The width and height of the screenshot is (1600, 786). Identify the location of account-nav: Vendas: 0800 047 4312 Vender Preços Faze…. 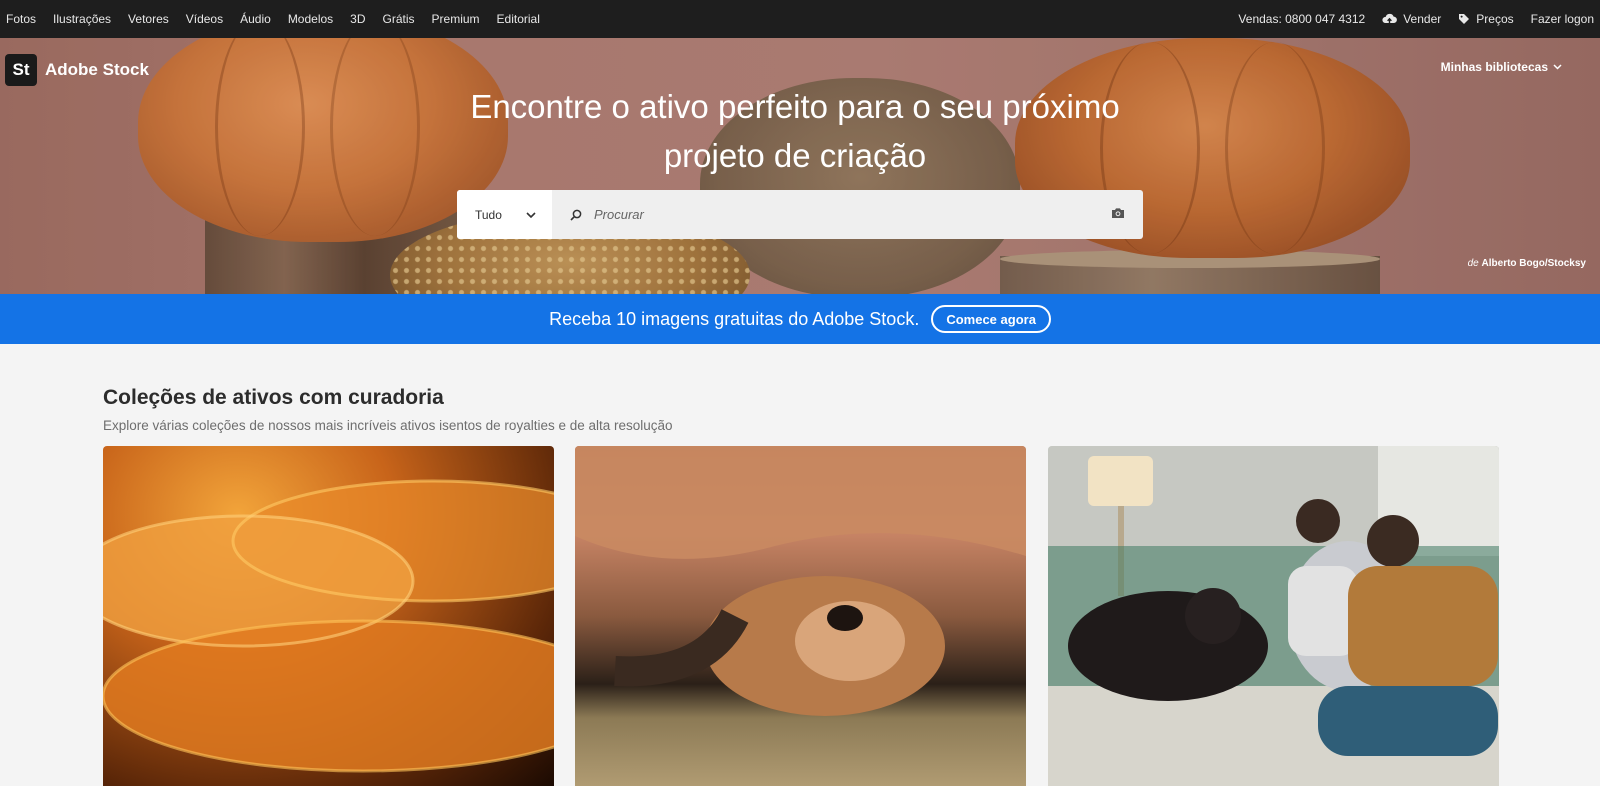
(1407, 19).